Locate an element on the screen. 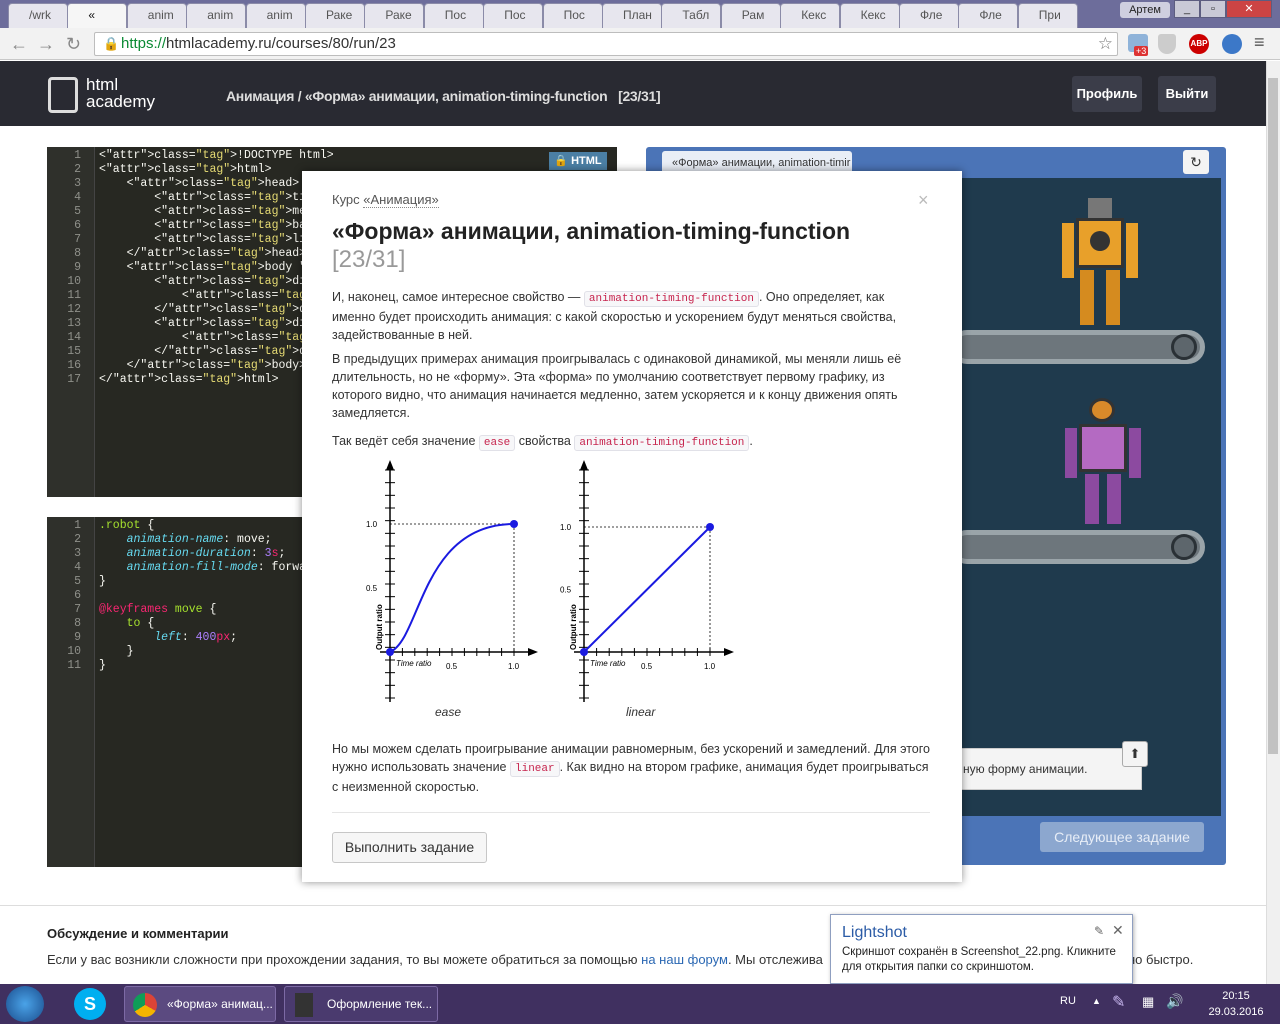  code-line: </"attr">class="tag">head> is located at coordinates (203, 254).